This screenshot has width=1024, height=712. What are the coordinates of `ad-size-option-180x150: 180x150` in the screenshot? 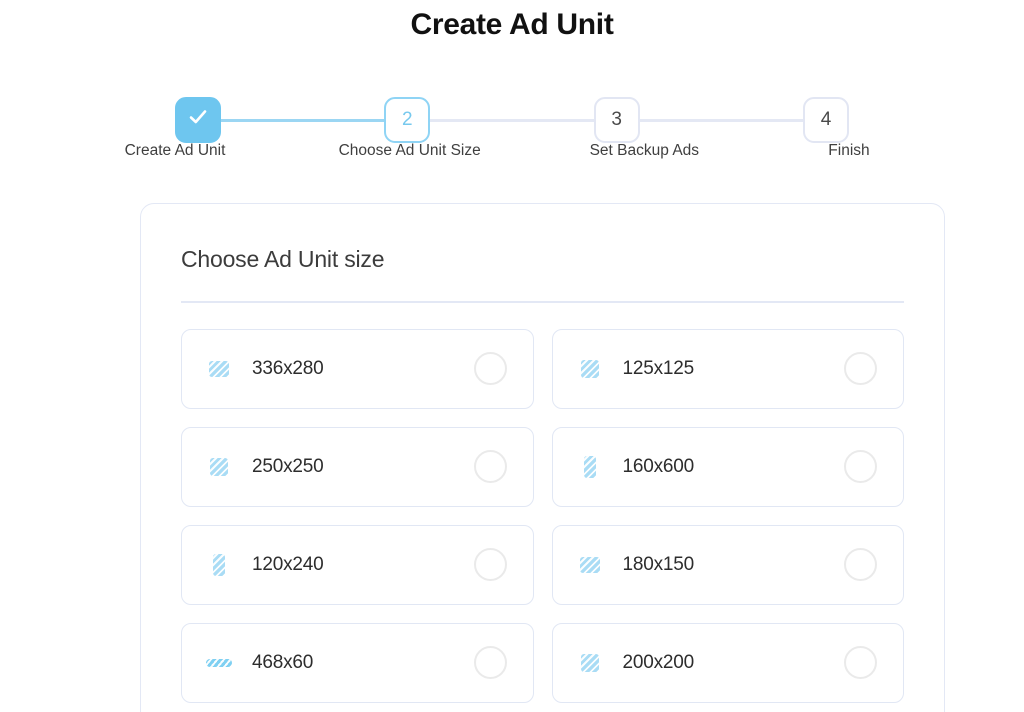 It's located at (727, 564).